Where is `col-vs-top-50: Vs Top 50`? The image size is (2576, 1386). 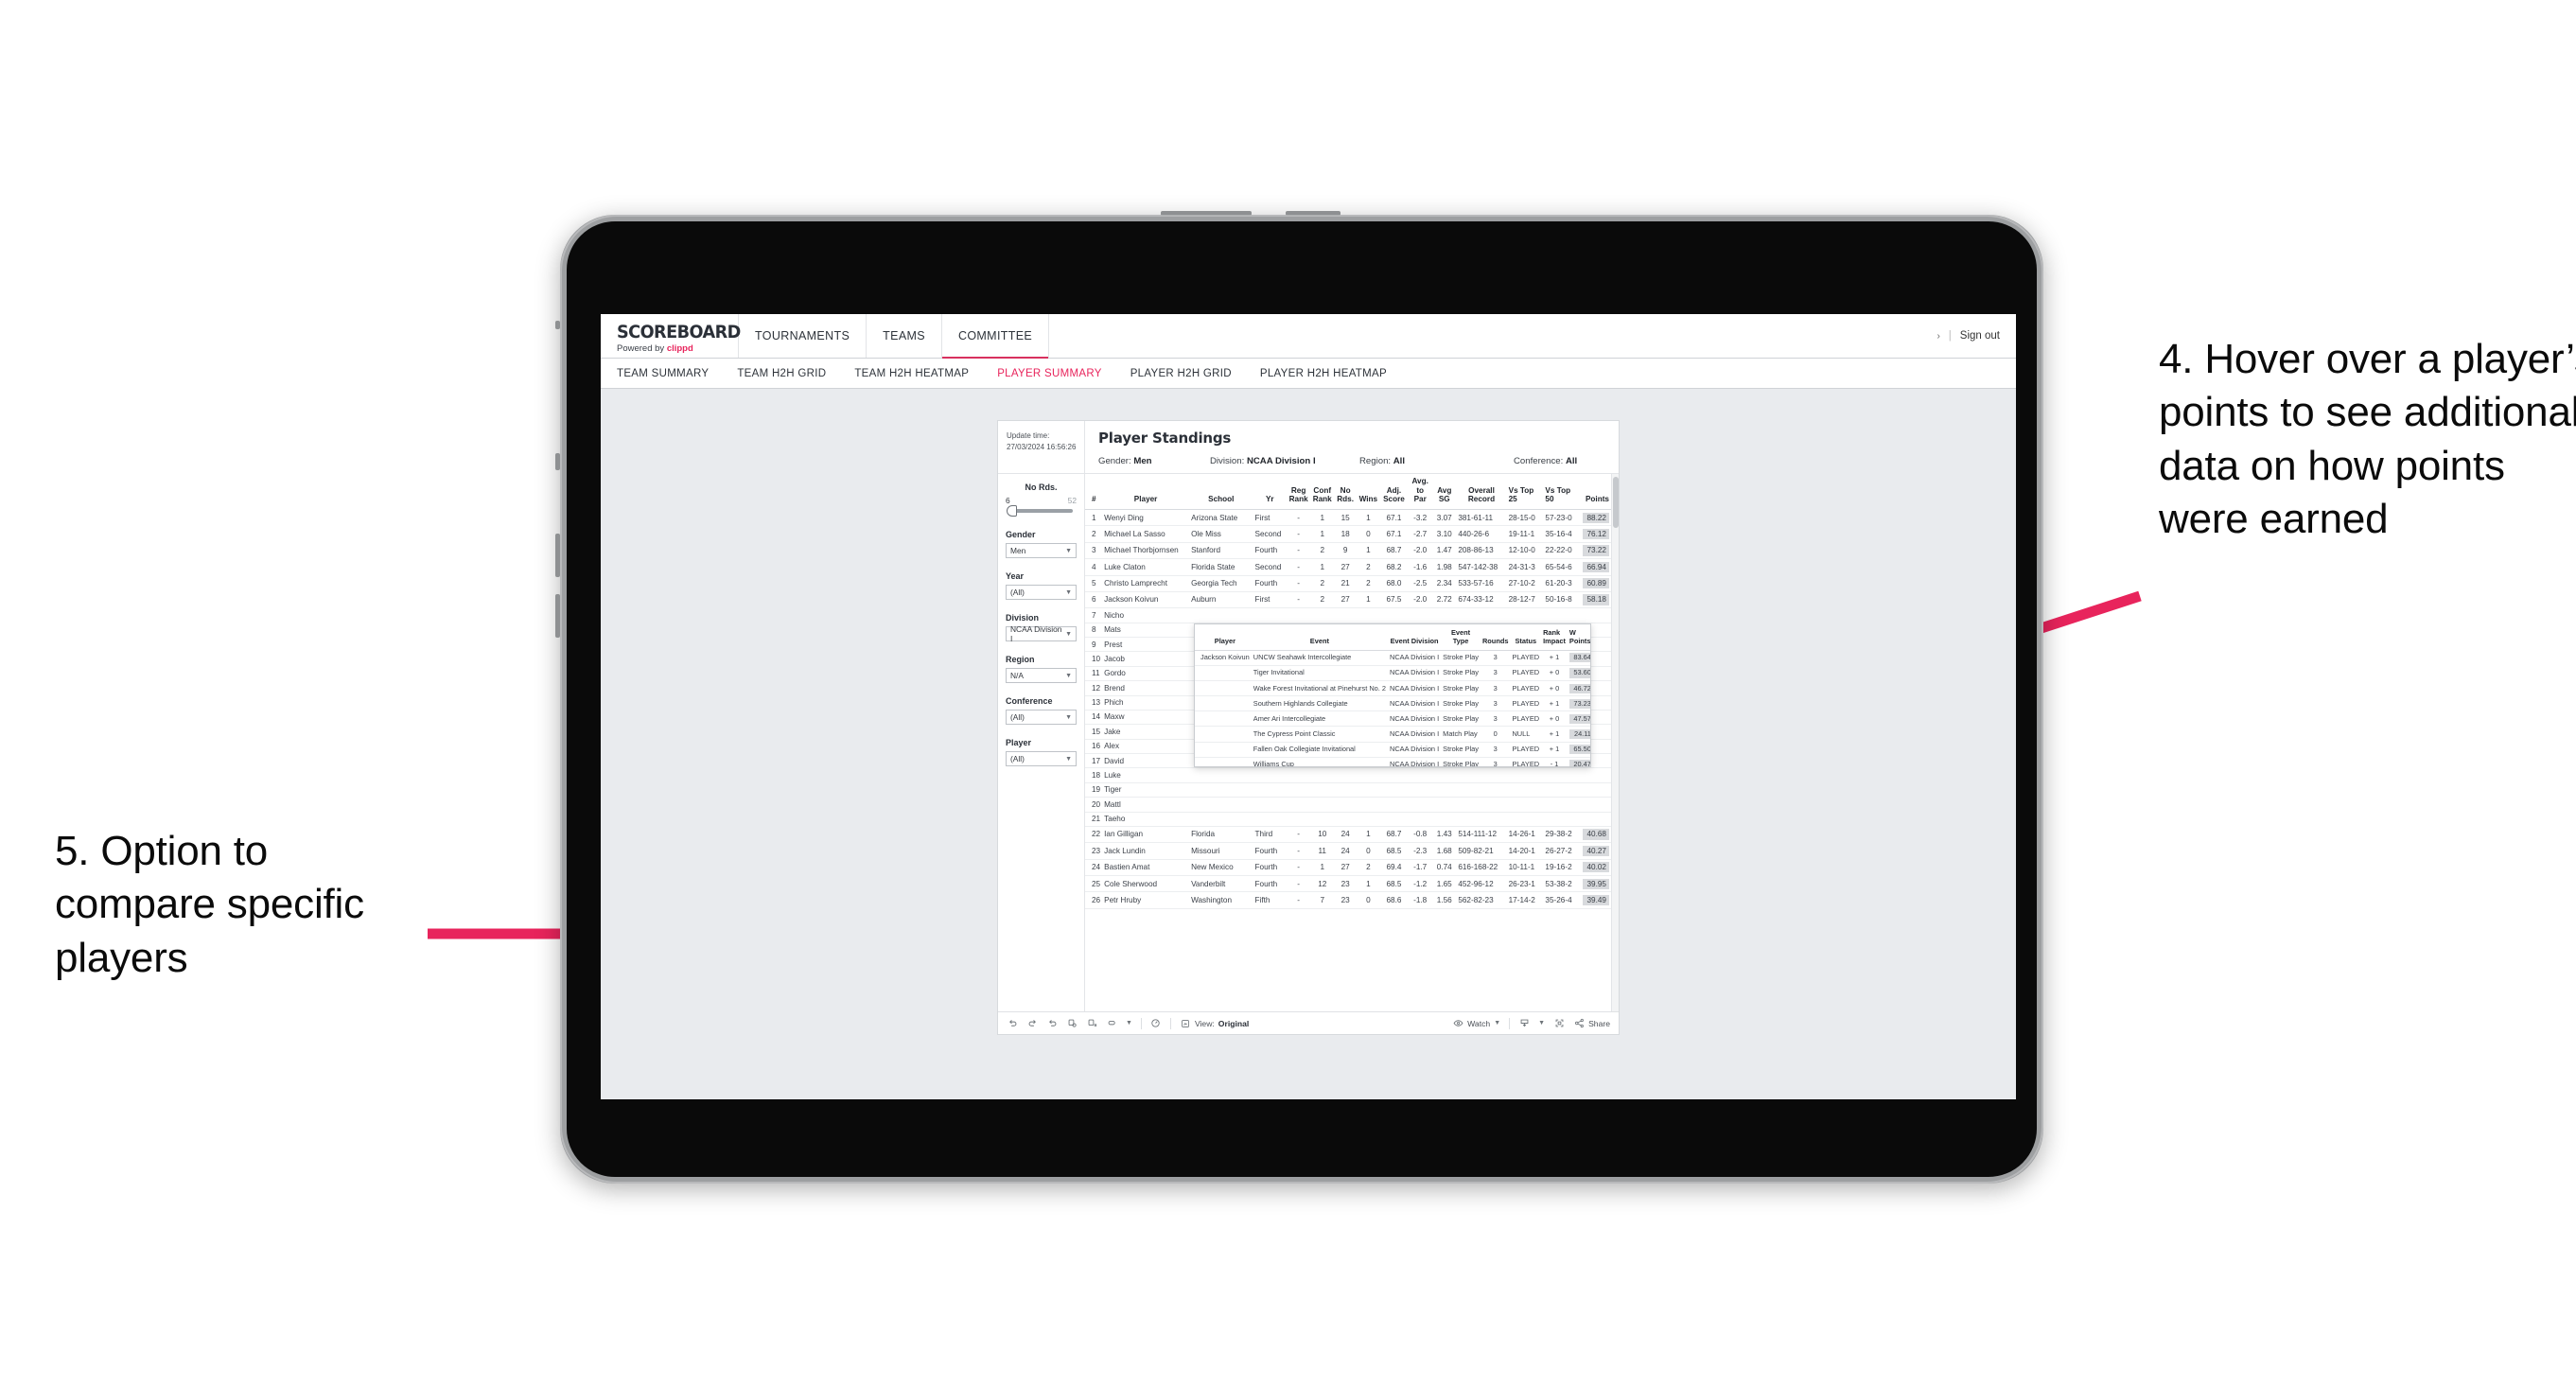 col-vs-top-50: Vs Top 50 is located at coordinates (1562, 492).